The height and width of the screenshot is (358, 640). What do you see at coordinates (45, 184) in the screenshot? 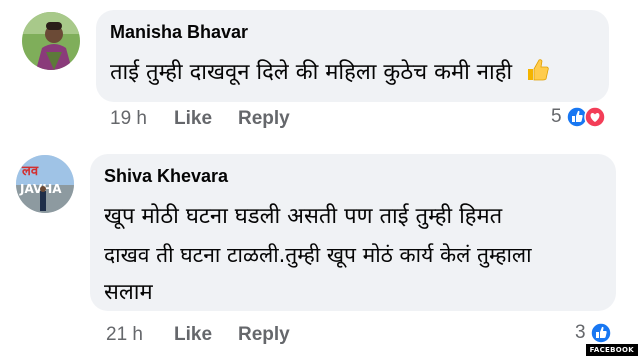
I see `avatar: लव JAVHA` at bounding box center [45, 184].